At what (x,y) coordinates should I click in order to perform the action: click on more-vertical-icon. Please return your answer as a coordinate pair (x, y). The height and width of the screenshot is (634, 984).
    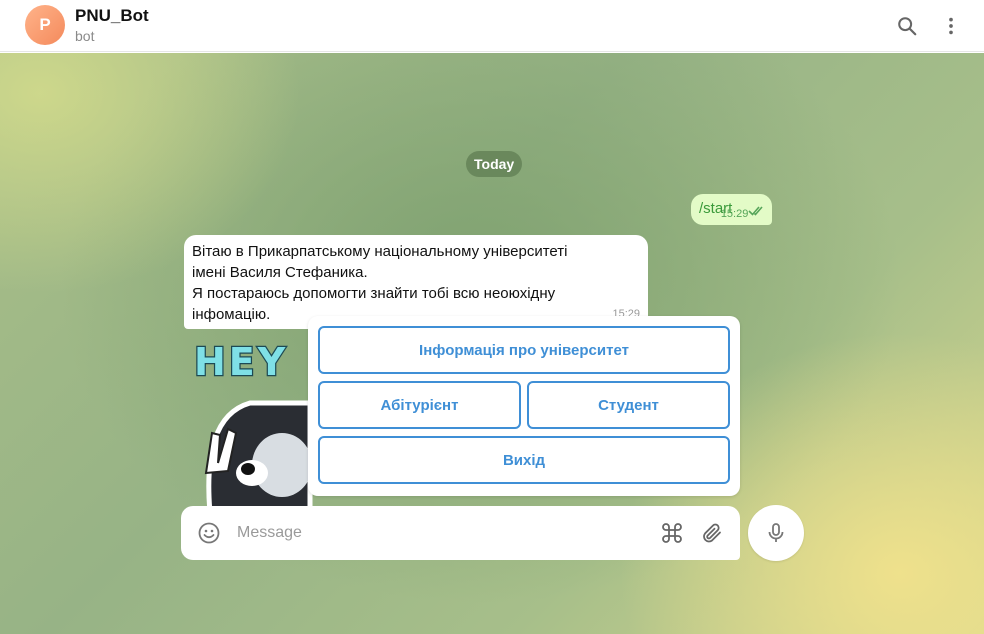
    Looking at the image, I should click on (951, 26).